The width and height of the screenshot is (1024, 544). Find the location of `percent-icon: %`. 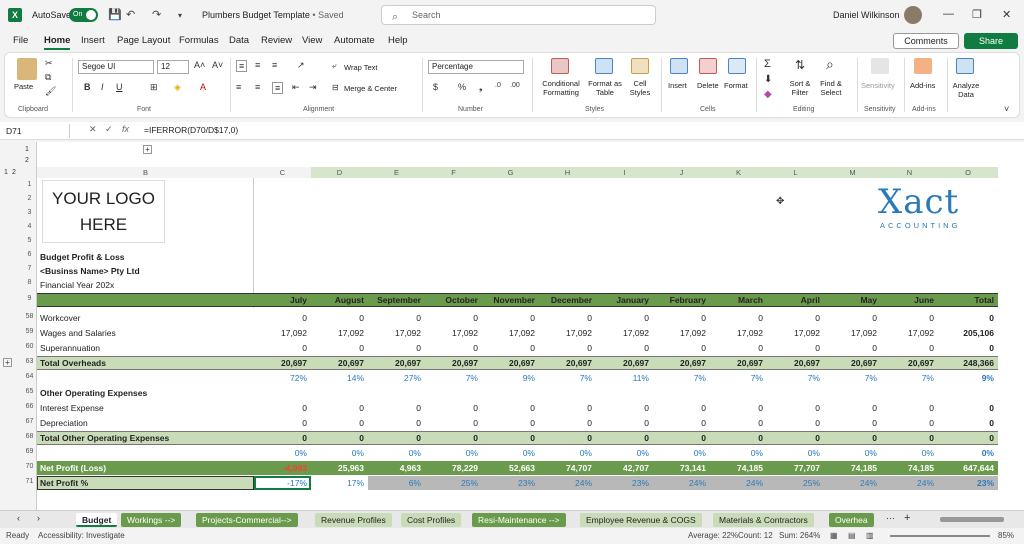

percent-icon: % is located at coordinates (462, 87).